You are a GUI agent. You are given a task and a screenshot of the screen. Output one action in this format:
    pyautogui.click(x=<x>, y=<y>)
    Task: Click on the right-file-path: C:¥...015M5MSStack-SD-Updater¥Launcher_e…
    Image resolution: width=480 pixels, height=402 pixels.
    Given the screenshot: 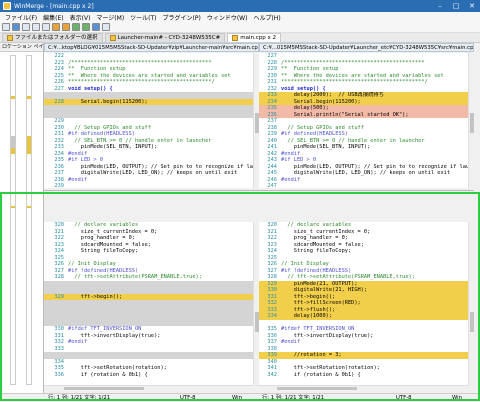 What is the action you would take?
    pyautogui.click(x=366, y=47)
    